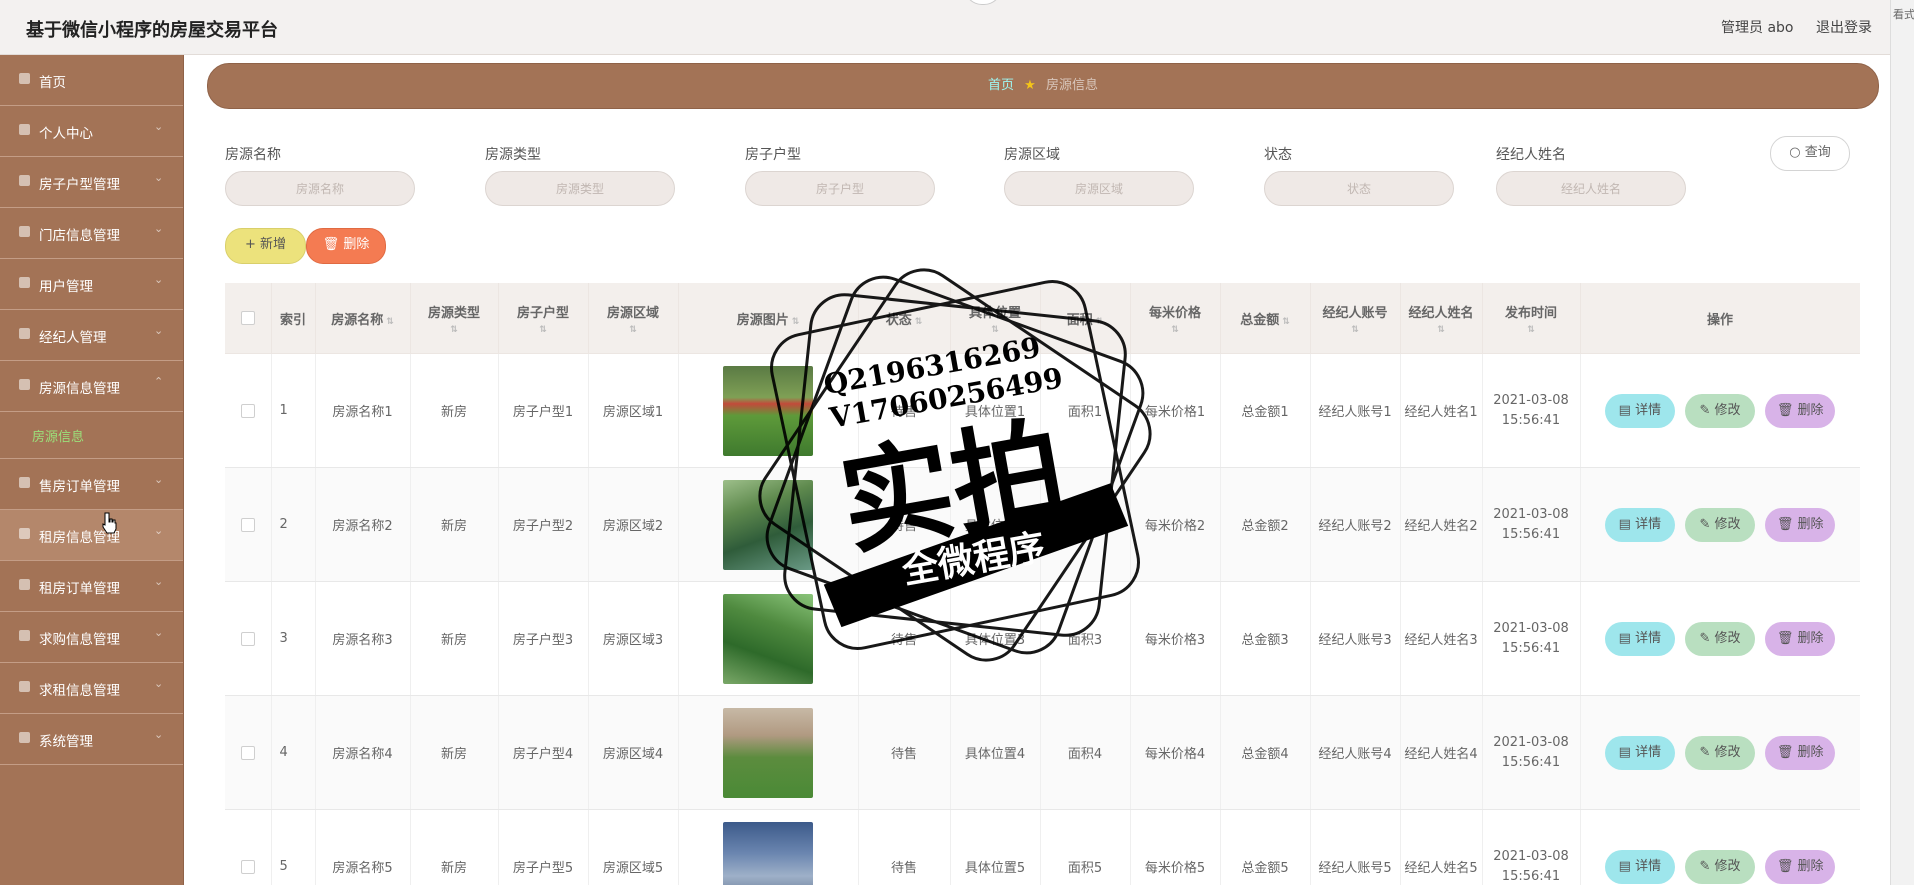 This screenshot has width=1914, height=885. Describe the element at coordinates (1627, 752) in the screenshot. I see `document-icon: ▤` at that location.